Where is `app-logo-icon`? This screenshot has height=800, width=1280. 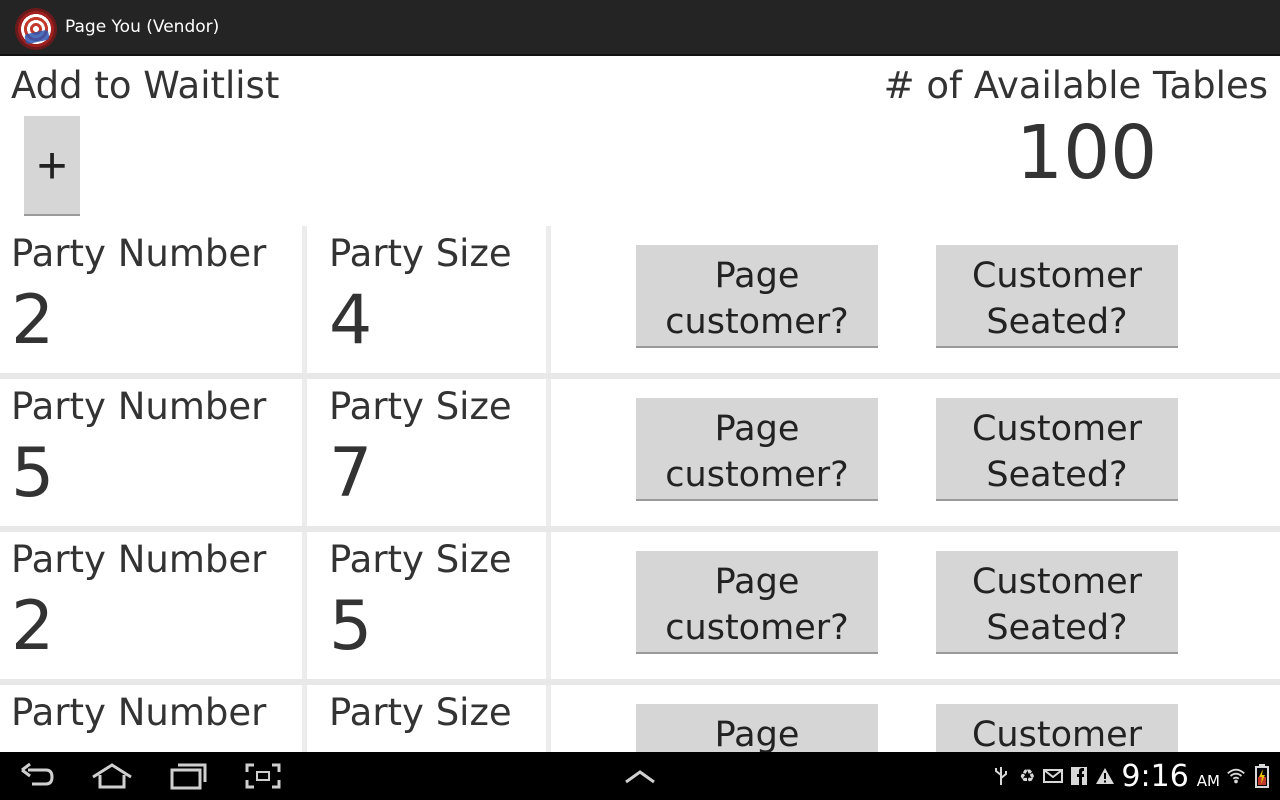
app-logo-icon is located at coordinates (36, 29).